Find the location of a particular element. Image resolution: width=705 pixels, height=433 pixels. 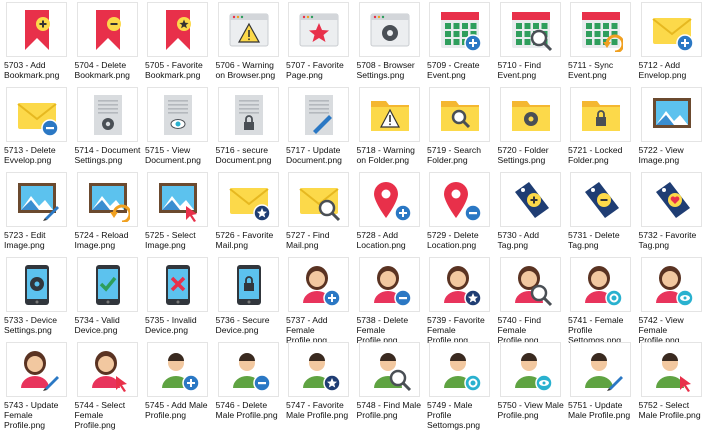

file-item: 5742 - View Female Profile.png is located at coordinates (671, 301).